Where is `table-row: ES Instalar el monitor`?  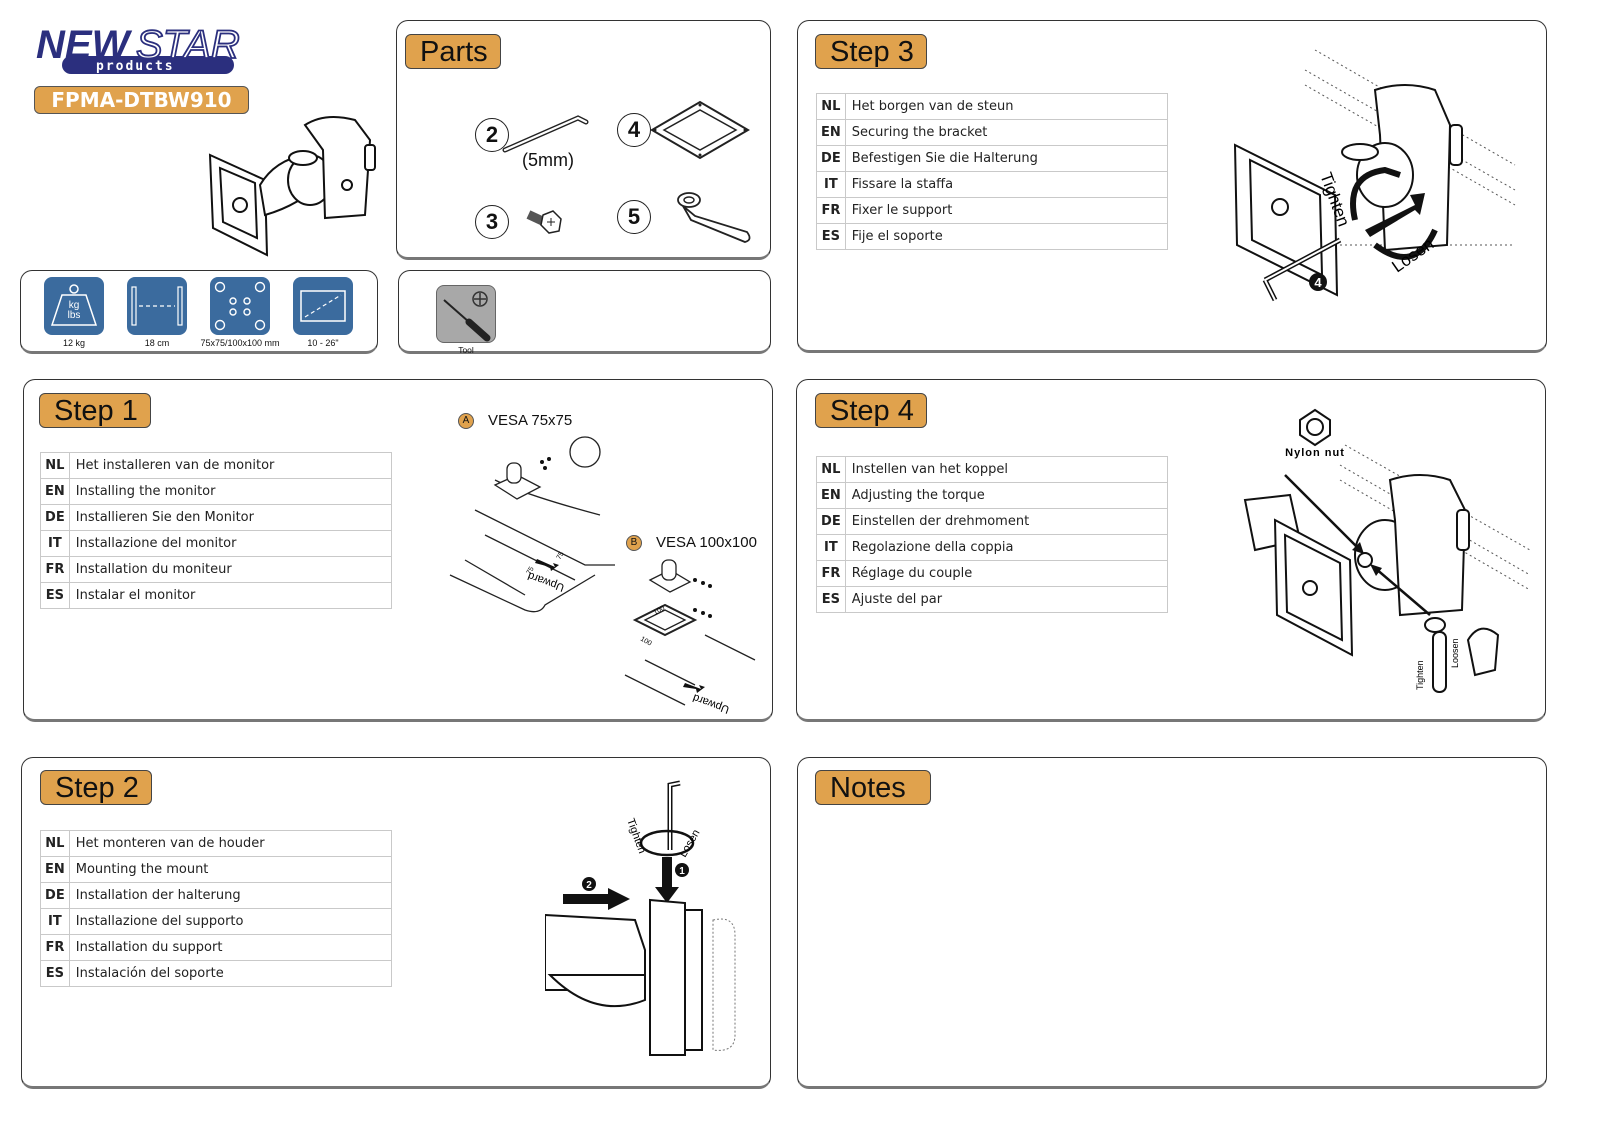 table-row: ES Instalar el monitor is located at coordinates (216, 595).